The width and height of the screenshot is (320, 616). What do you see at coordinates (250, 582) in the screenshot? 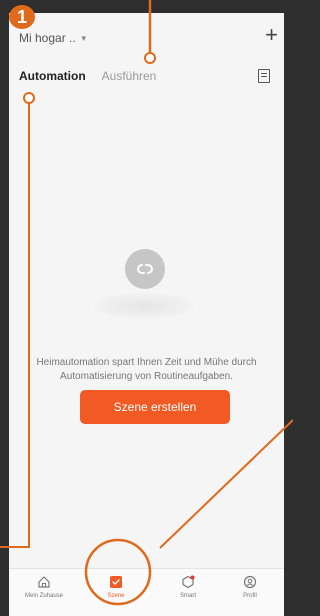
I see `profile-icon` at bounding box center [250, 582].